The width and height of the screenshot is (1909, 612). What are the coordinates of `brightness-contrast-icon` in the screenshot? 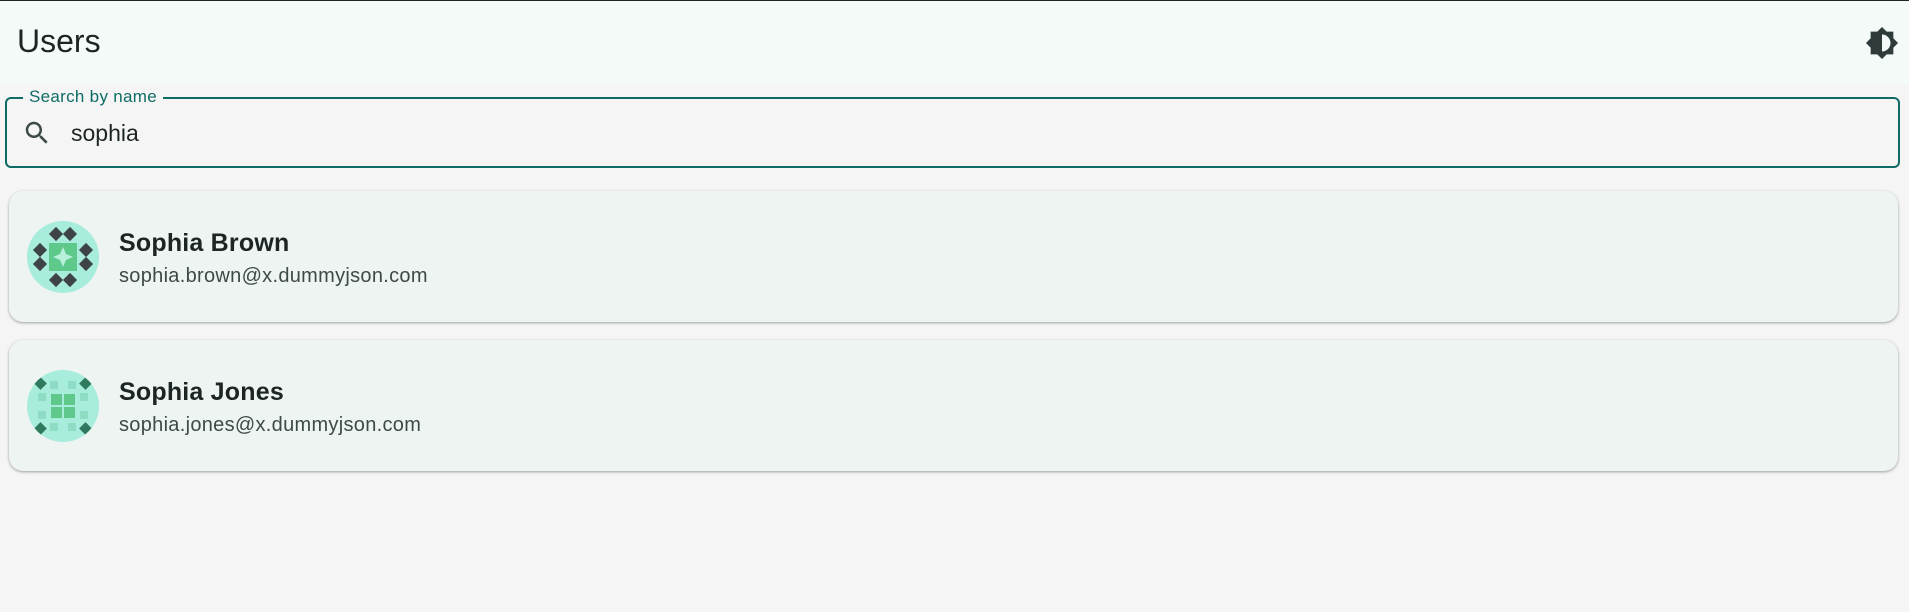 It's located at (1882, 43).